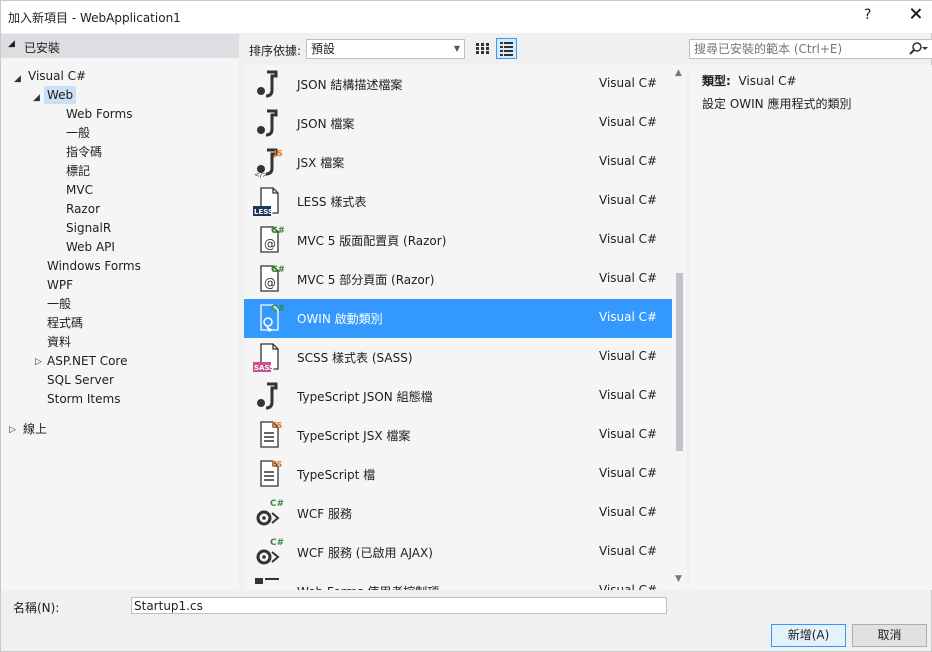 This screenshot has height=652, width=932. What do you see at coordinates (268, 552) in the screenshot?
I see `wcf-ajax-service-icon: C#` at bounding box center [268, 552].